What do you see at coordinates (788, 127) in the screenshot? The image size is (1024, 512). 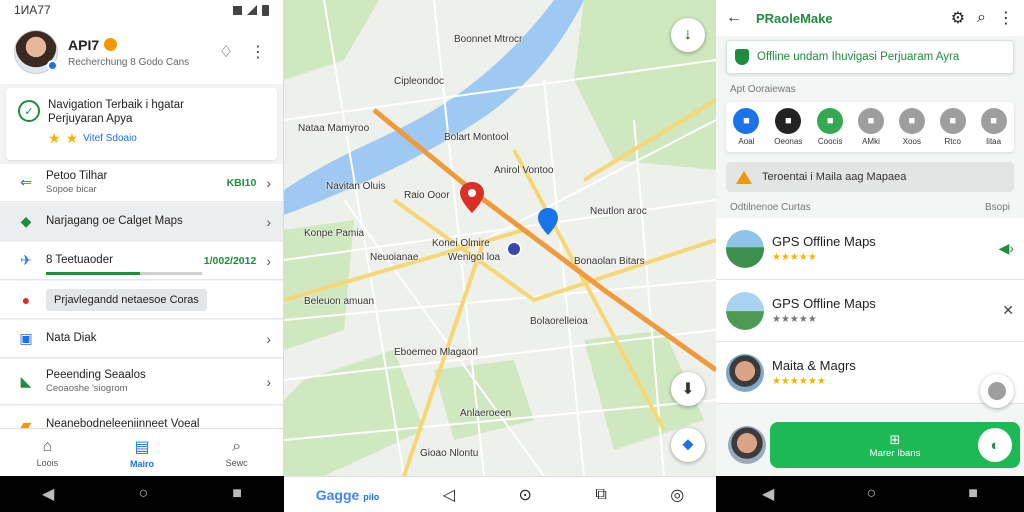 I see `category-item: ■ Oeonas` at bounding box center [788, 127].